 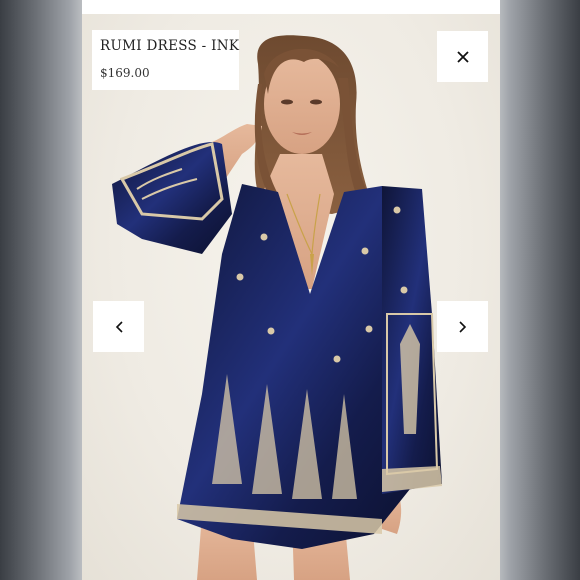 I want to click on previous-image-button, so click(x=118, y=326).